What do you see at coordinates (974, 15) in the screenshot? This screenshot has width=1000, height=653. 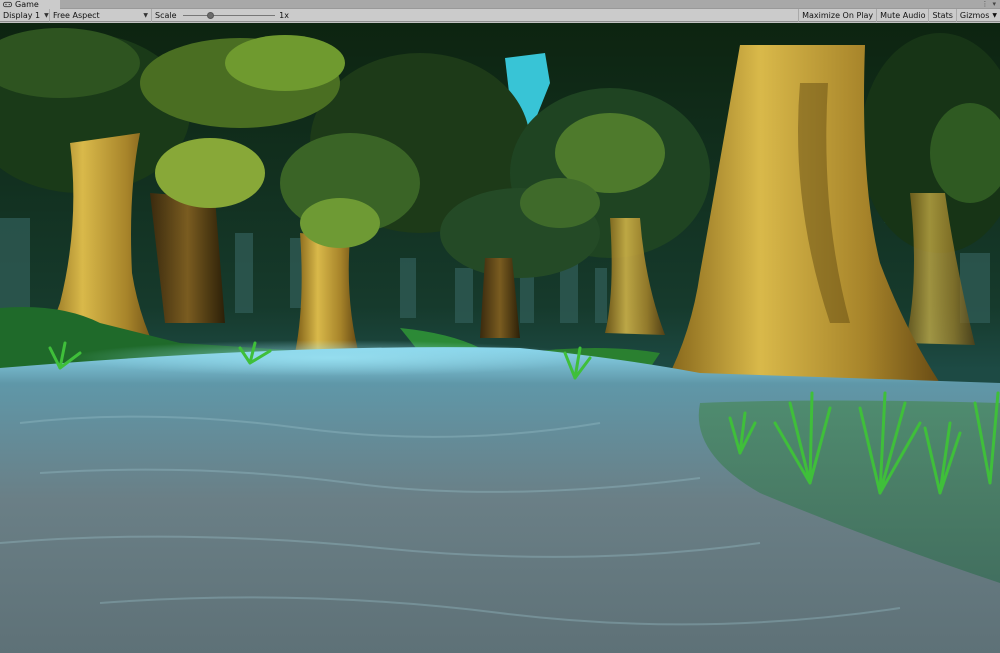 I see `gizmos-label: Gizmos` at bounding box center [974, 15].